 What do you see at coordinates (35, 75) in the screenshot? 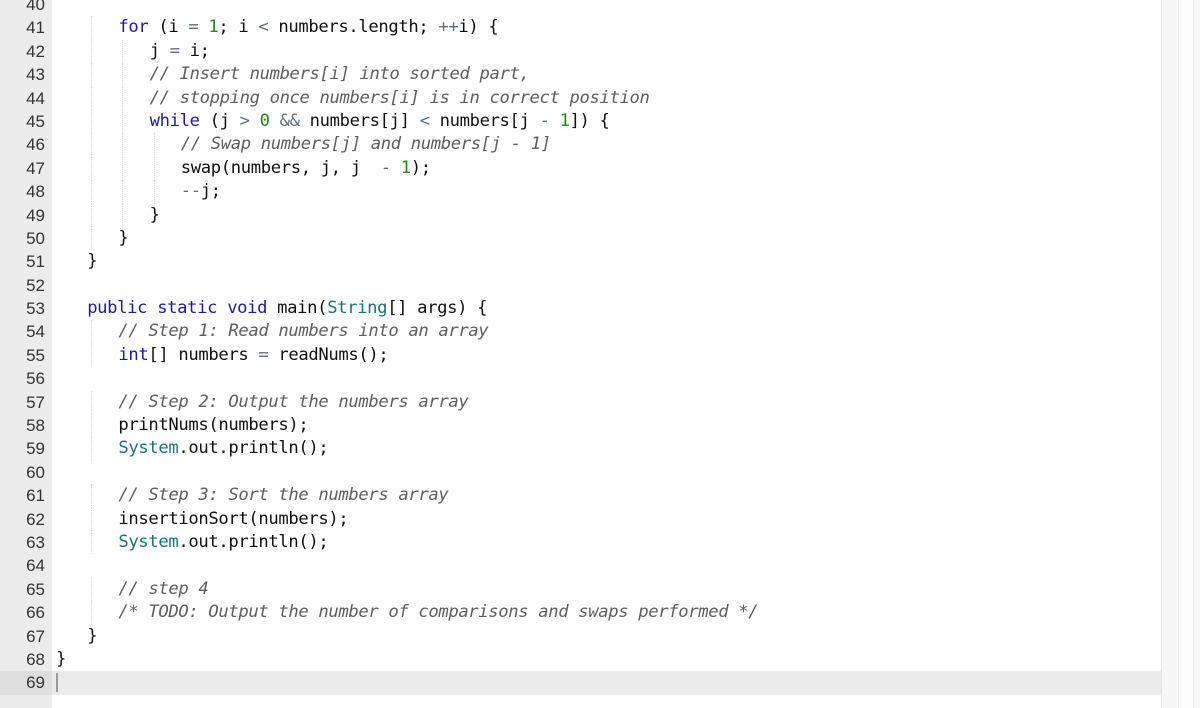
I see `line-number: 43` at bounding box center [35, 75].